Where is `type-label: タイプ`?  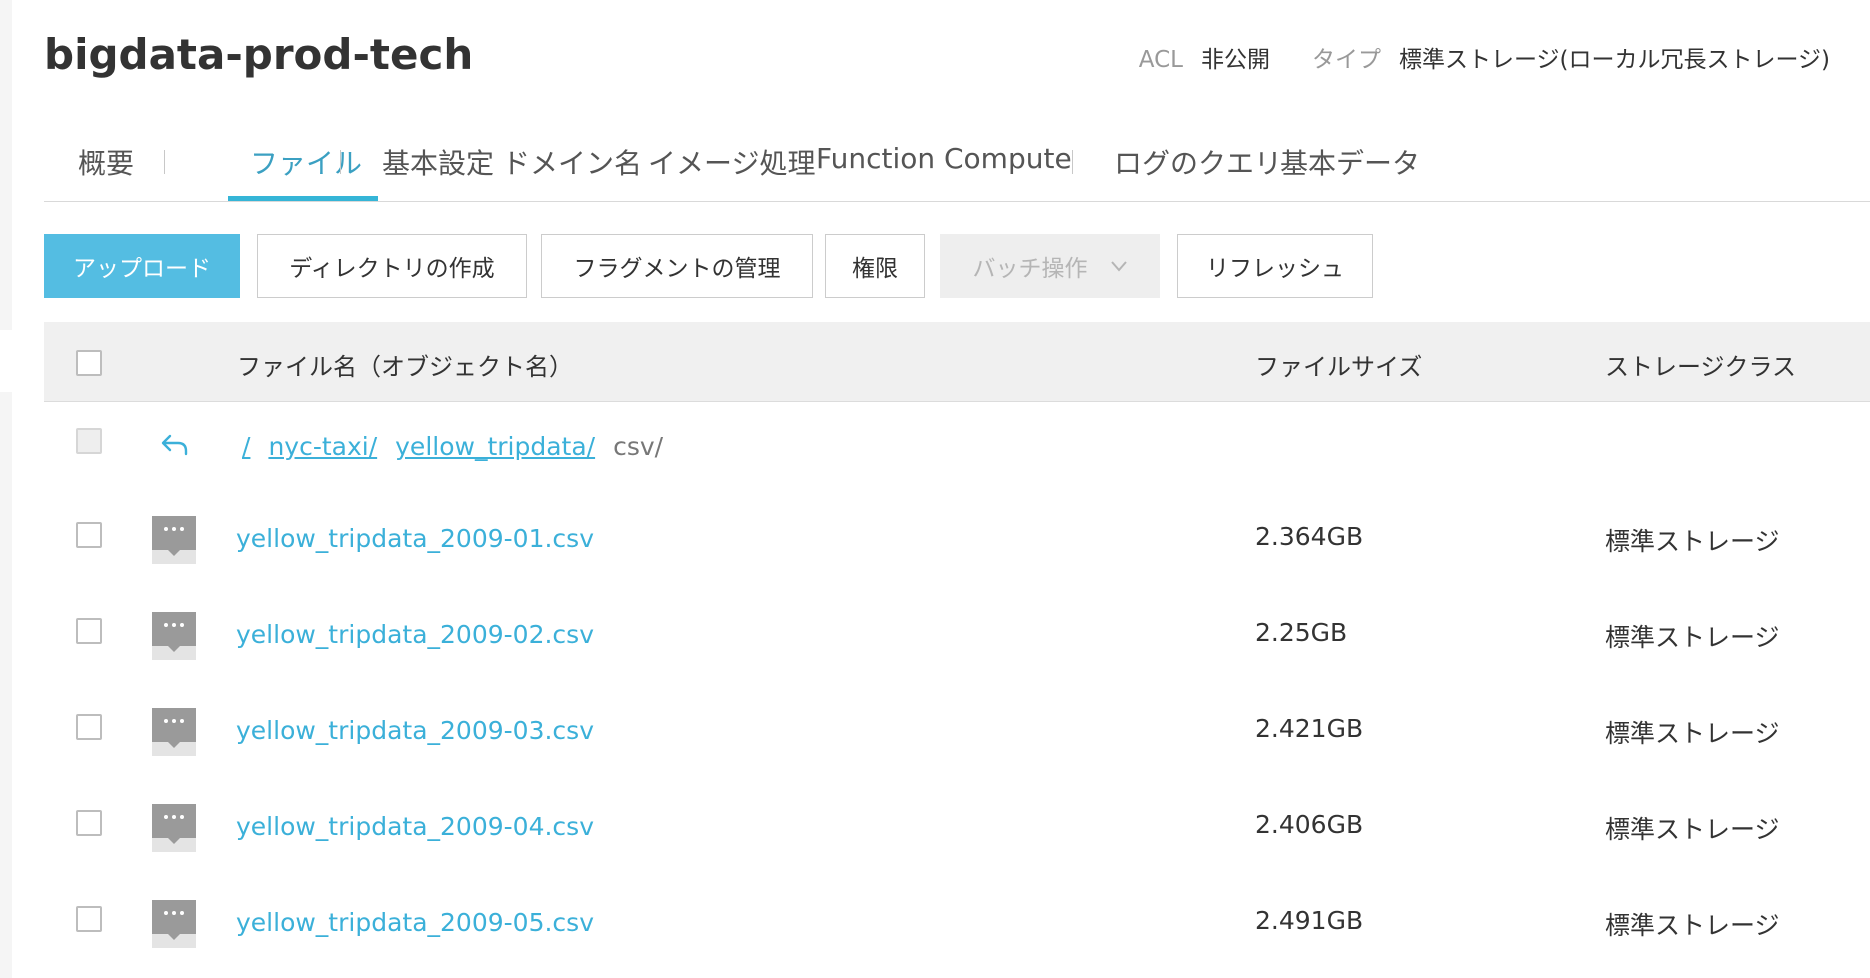
type-label: タイプ is located at coordinates (1346, 60).